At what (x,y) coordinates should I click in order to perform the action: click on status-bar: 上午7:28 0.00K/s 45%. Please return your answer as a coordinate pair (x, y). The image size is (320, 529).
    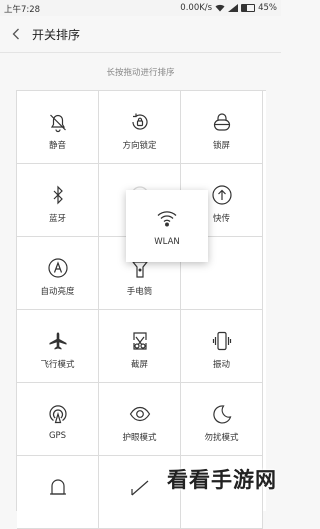
    Looking at the image, I should click on (140, 8).